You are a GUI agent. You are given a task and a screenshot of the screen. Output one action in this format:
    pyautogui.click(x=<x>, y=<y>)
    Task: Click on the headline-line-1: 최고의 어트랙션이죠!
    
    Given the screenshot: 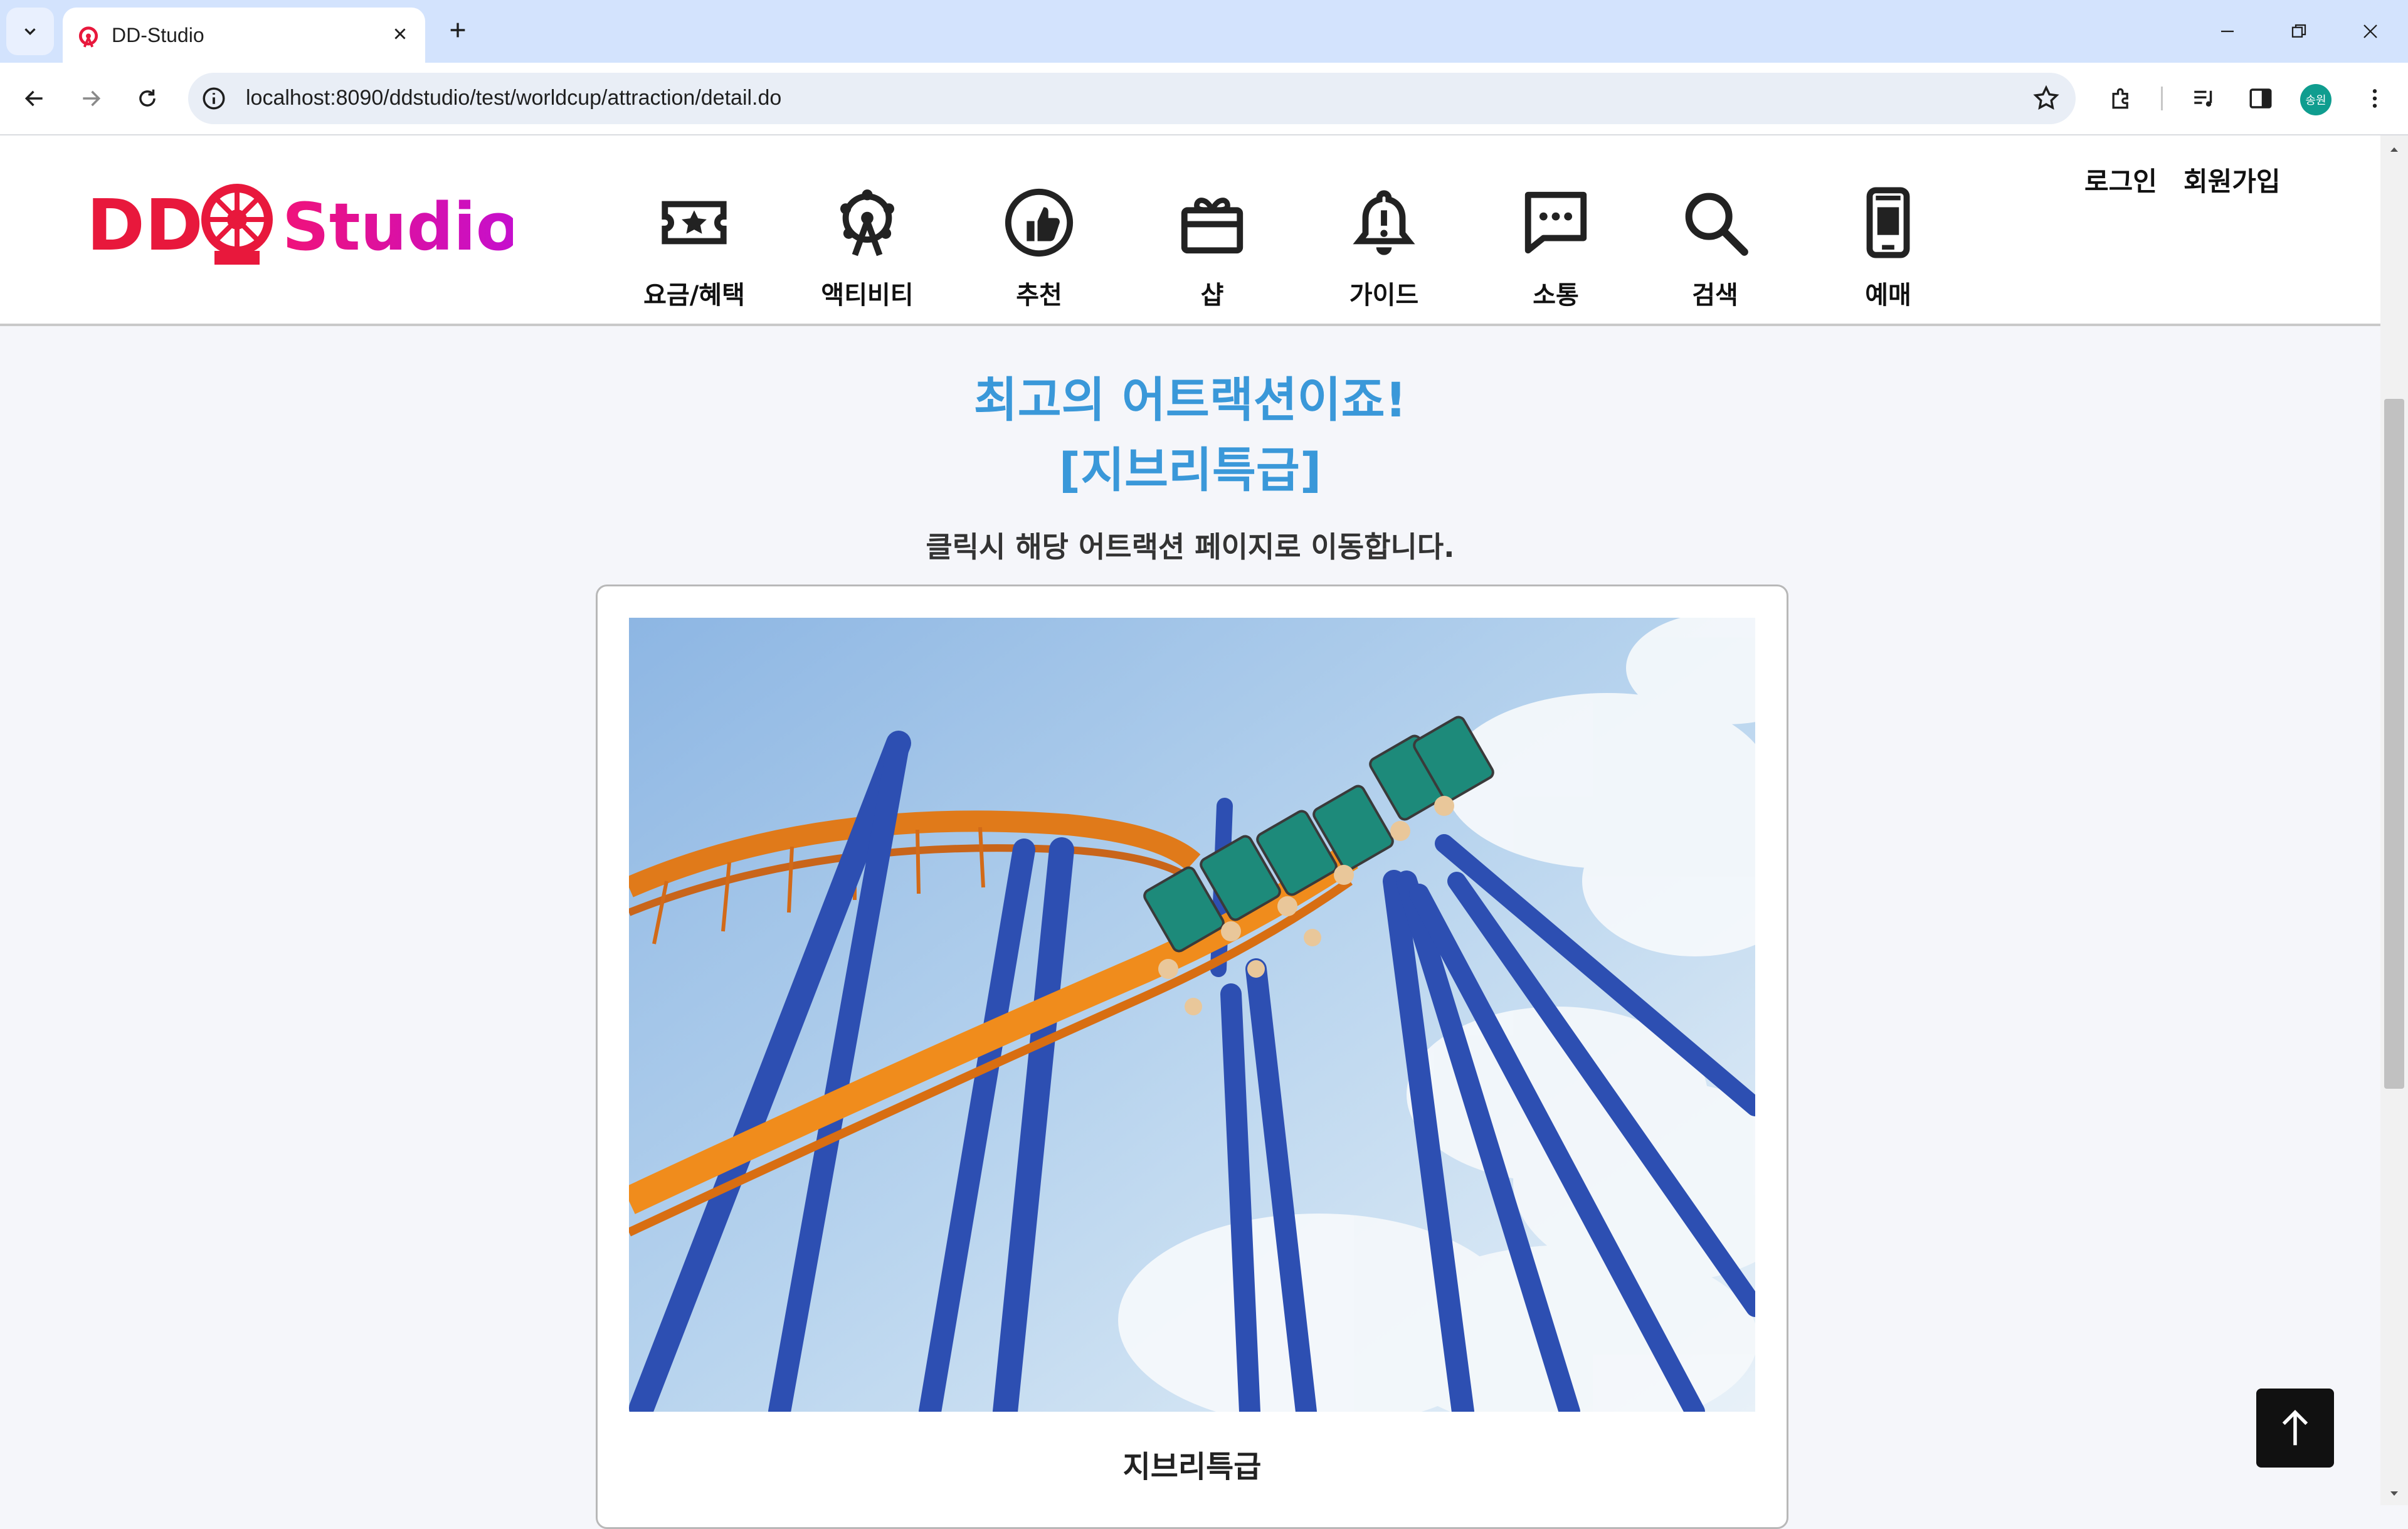 What is the action you would take?
    pyautogui.click(x=1190, y=400)
    